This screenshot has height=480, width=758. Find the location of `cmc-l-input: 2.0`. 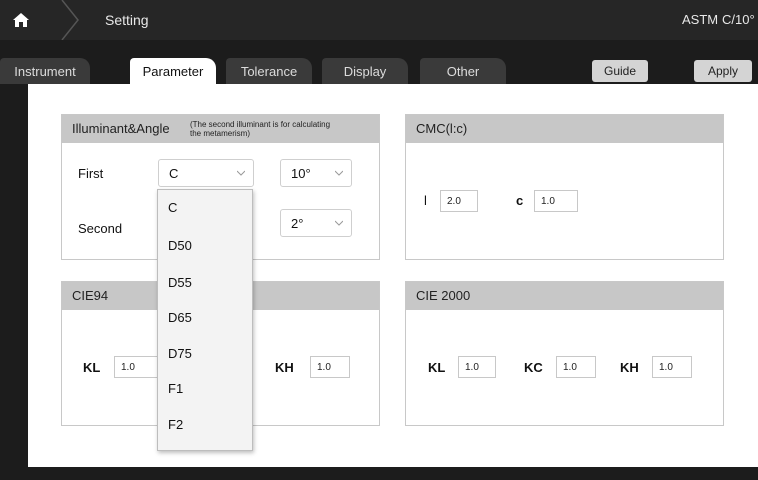

cmc-l-input: 2.0 is located at coordinates (459, 201).